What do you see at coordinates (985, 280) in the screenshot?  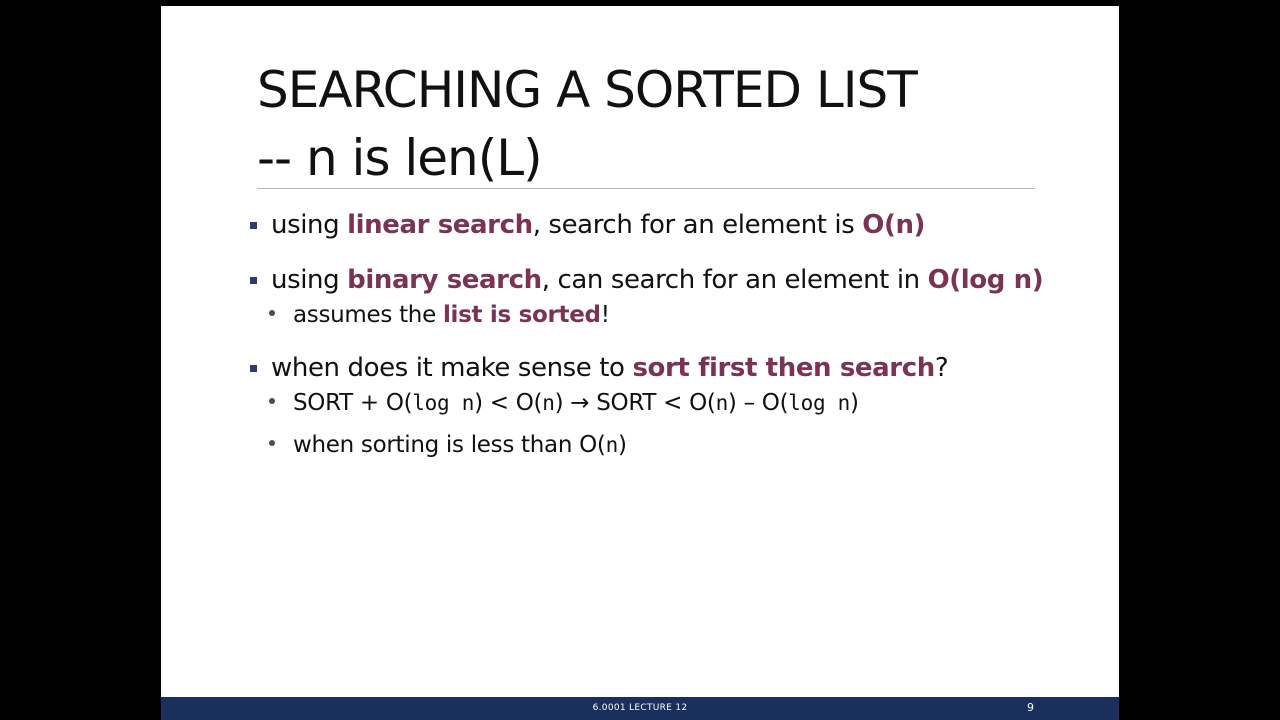 I see `highlight-complexity: O(log n)` at bounding box center [985, 280].